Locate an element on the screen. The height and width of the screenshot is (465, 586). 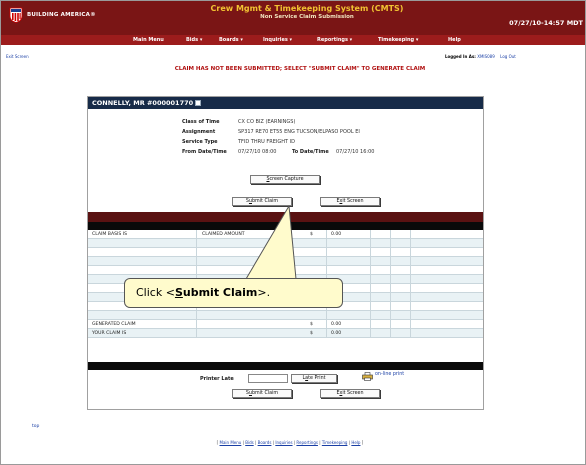
callout-pointer-cover is located at coordinates (271, 280).